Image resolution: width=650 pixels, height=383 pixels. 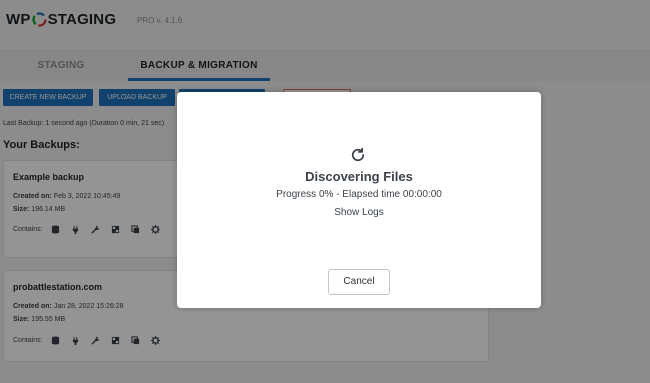 I want to click on modal-progress: Progress 0% - Elapsed time 00:00:00, so click(x=359, y=194).